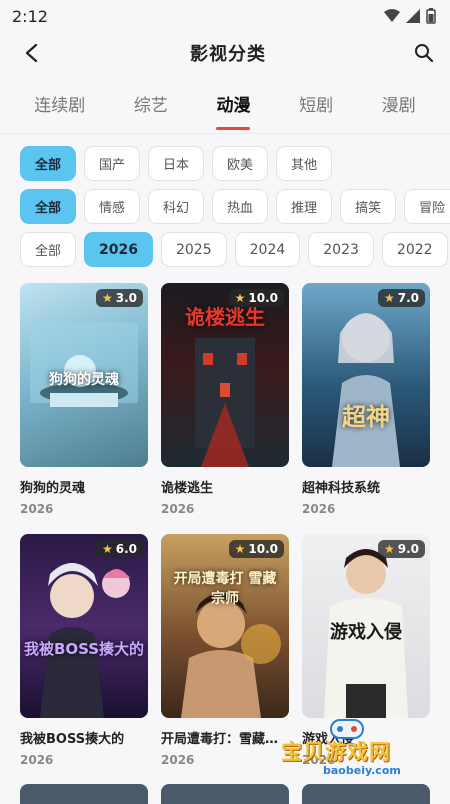 The height and width of the screenshot is (804, 450). I want to click on year-chip: 2023, so click(341, 249).